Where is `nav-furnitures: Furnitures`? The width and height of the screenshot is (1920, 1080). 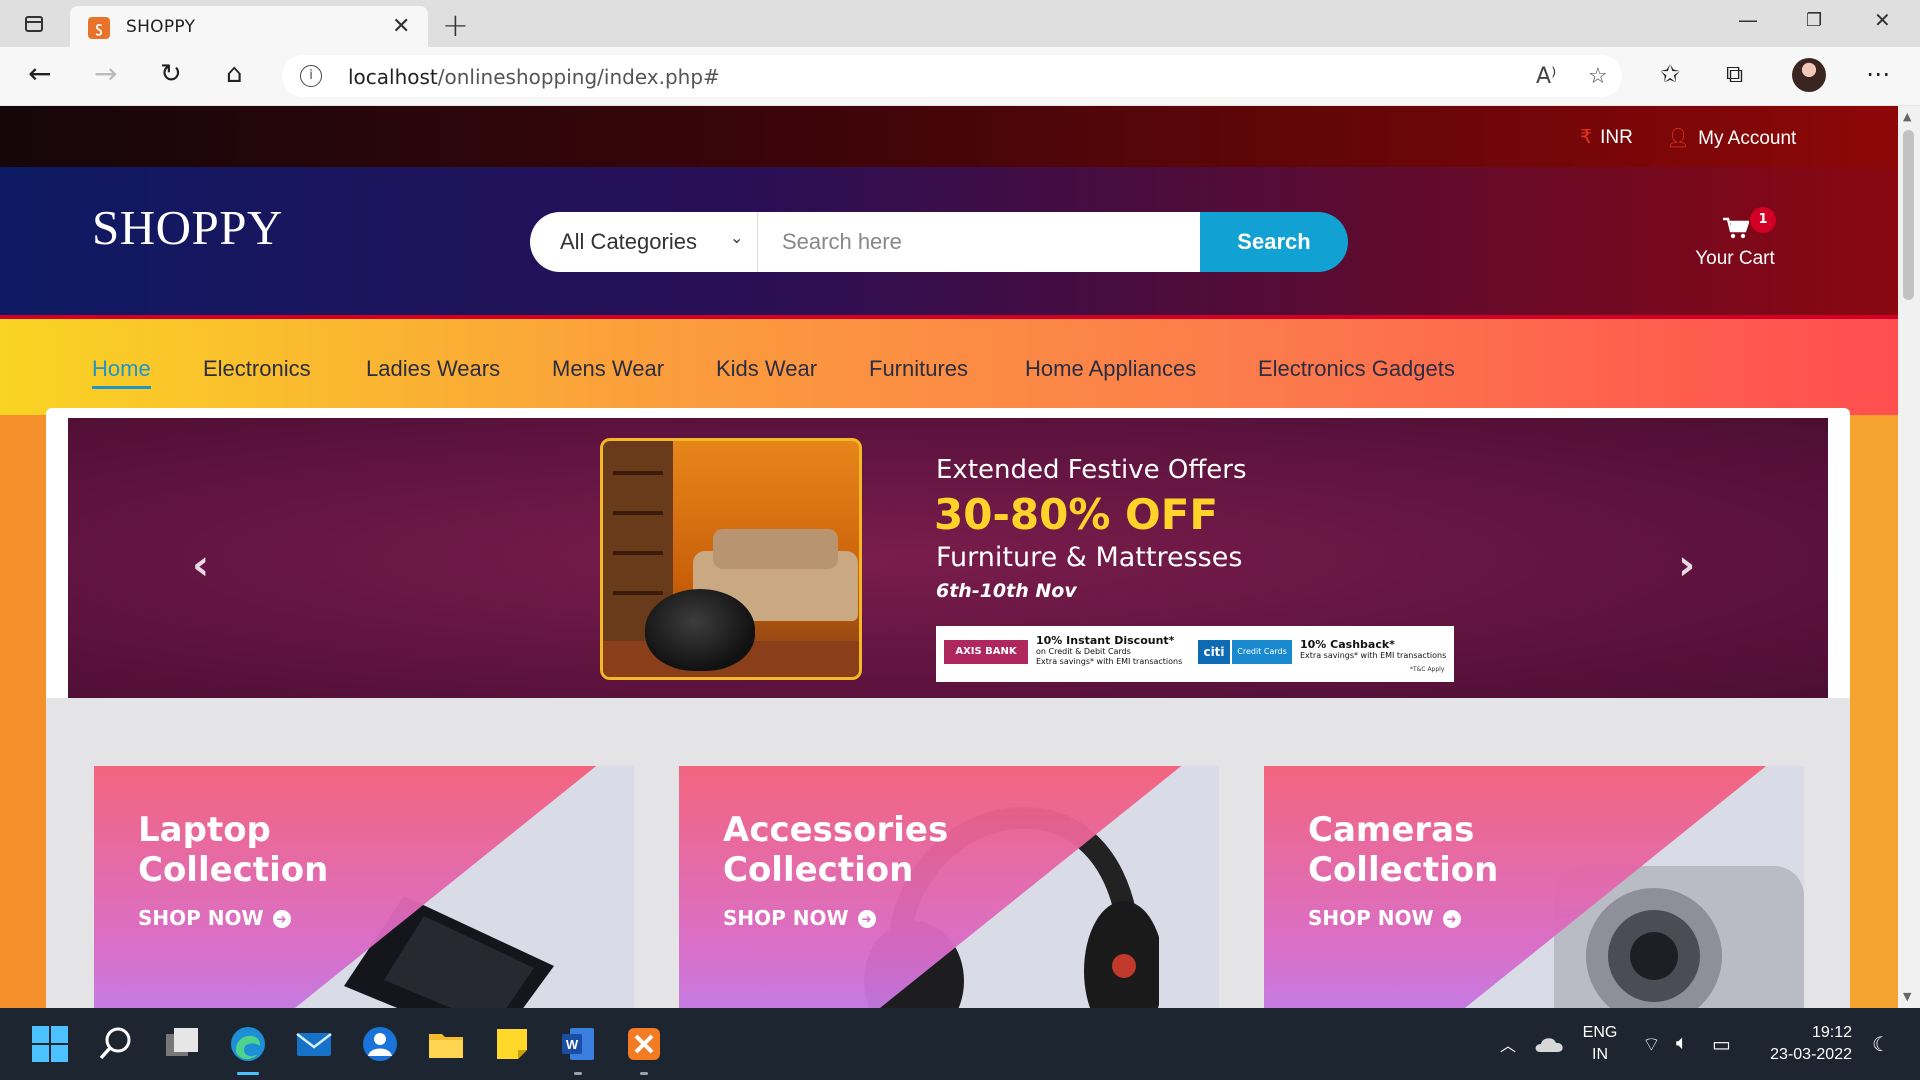
nav-furnitures: Furnitures is located at coordinates (918, 369).